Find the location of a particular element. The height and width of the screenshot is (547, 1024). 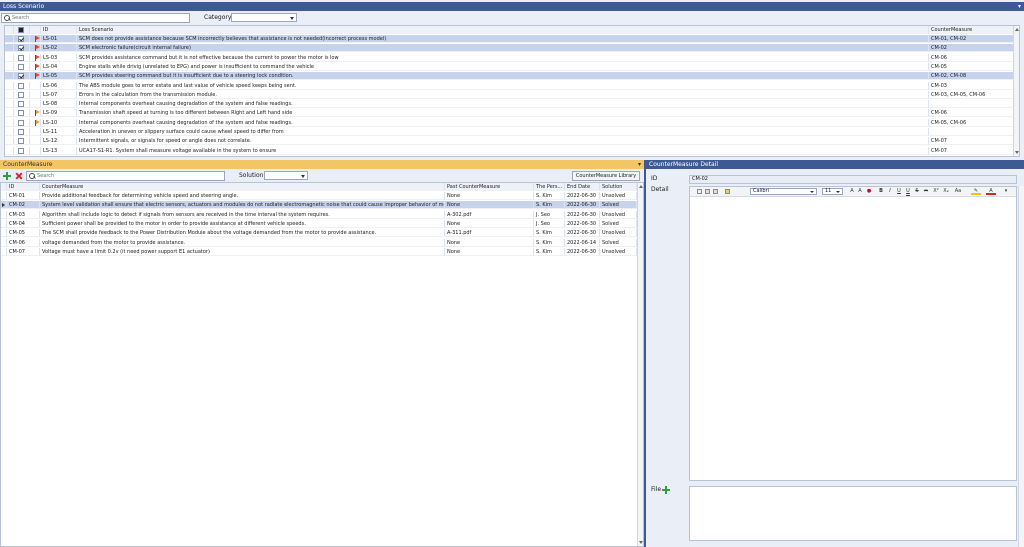

header-cm-id: ID is located at coordinates (23, 187).